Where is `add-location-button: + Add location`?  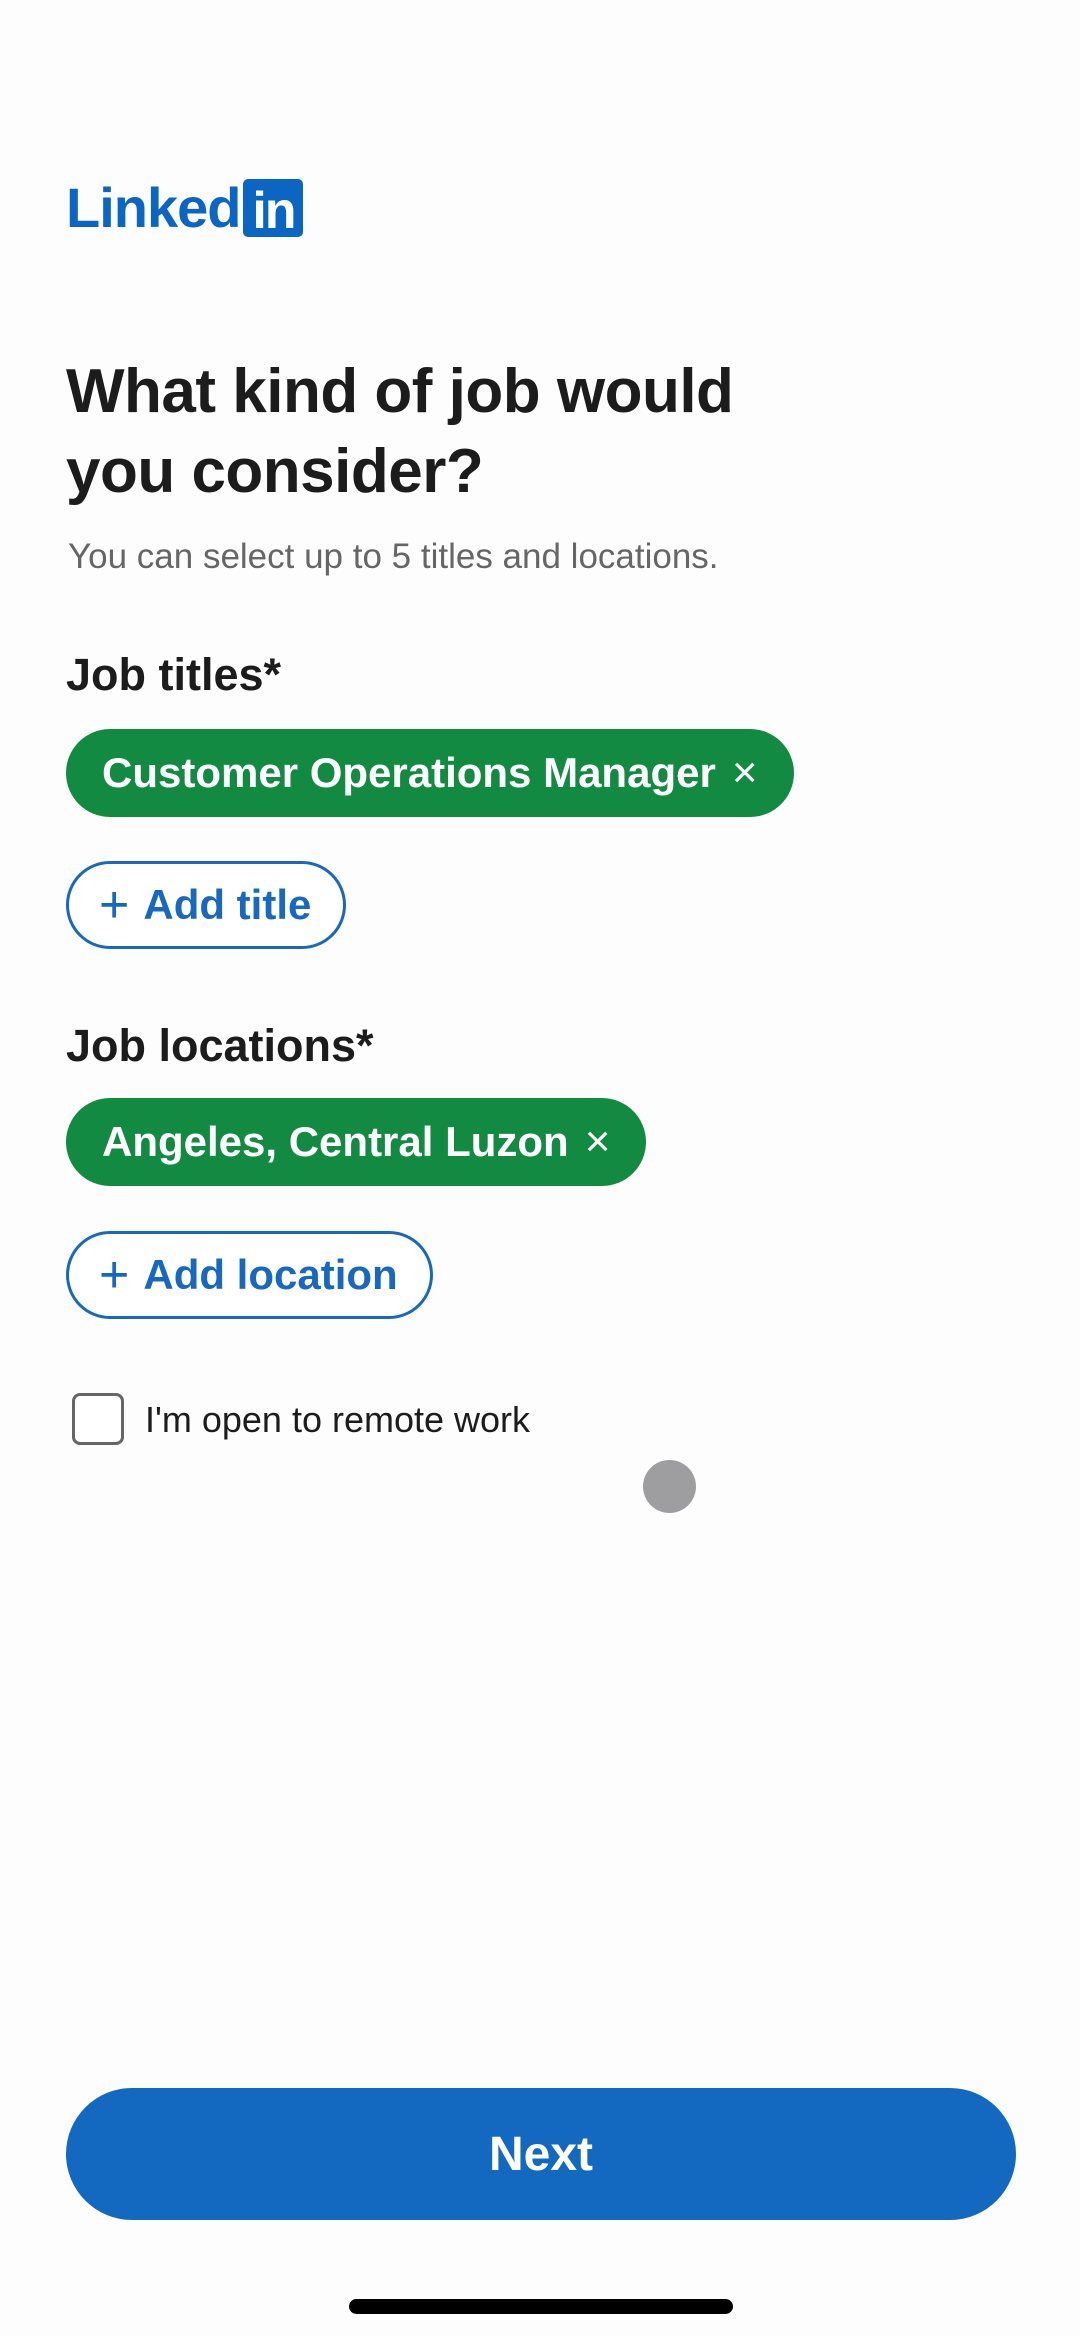
add-location-button: + Add location is located at coordinates (249, 1275).